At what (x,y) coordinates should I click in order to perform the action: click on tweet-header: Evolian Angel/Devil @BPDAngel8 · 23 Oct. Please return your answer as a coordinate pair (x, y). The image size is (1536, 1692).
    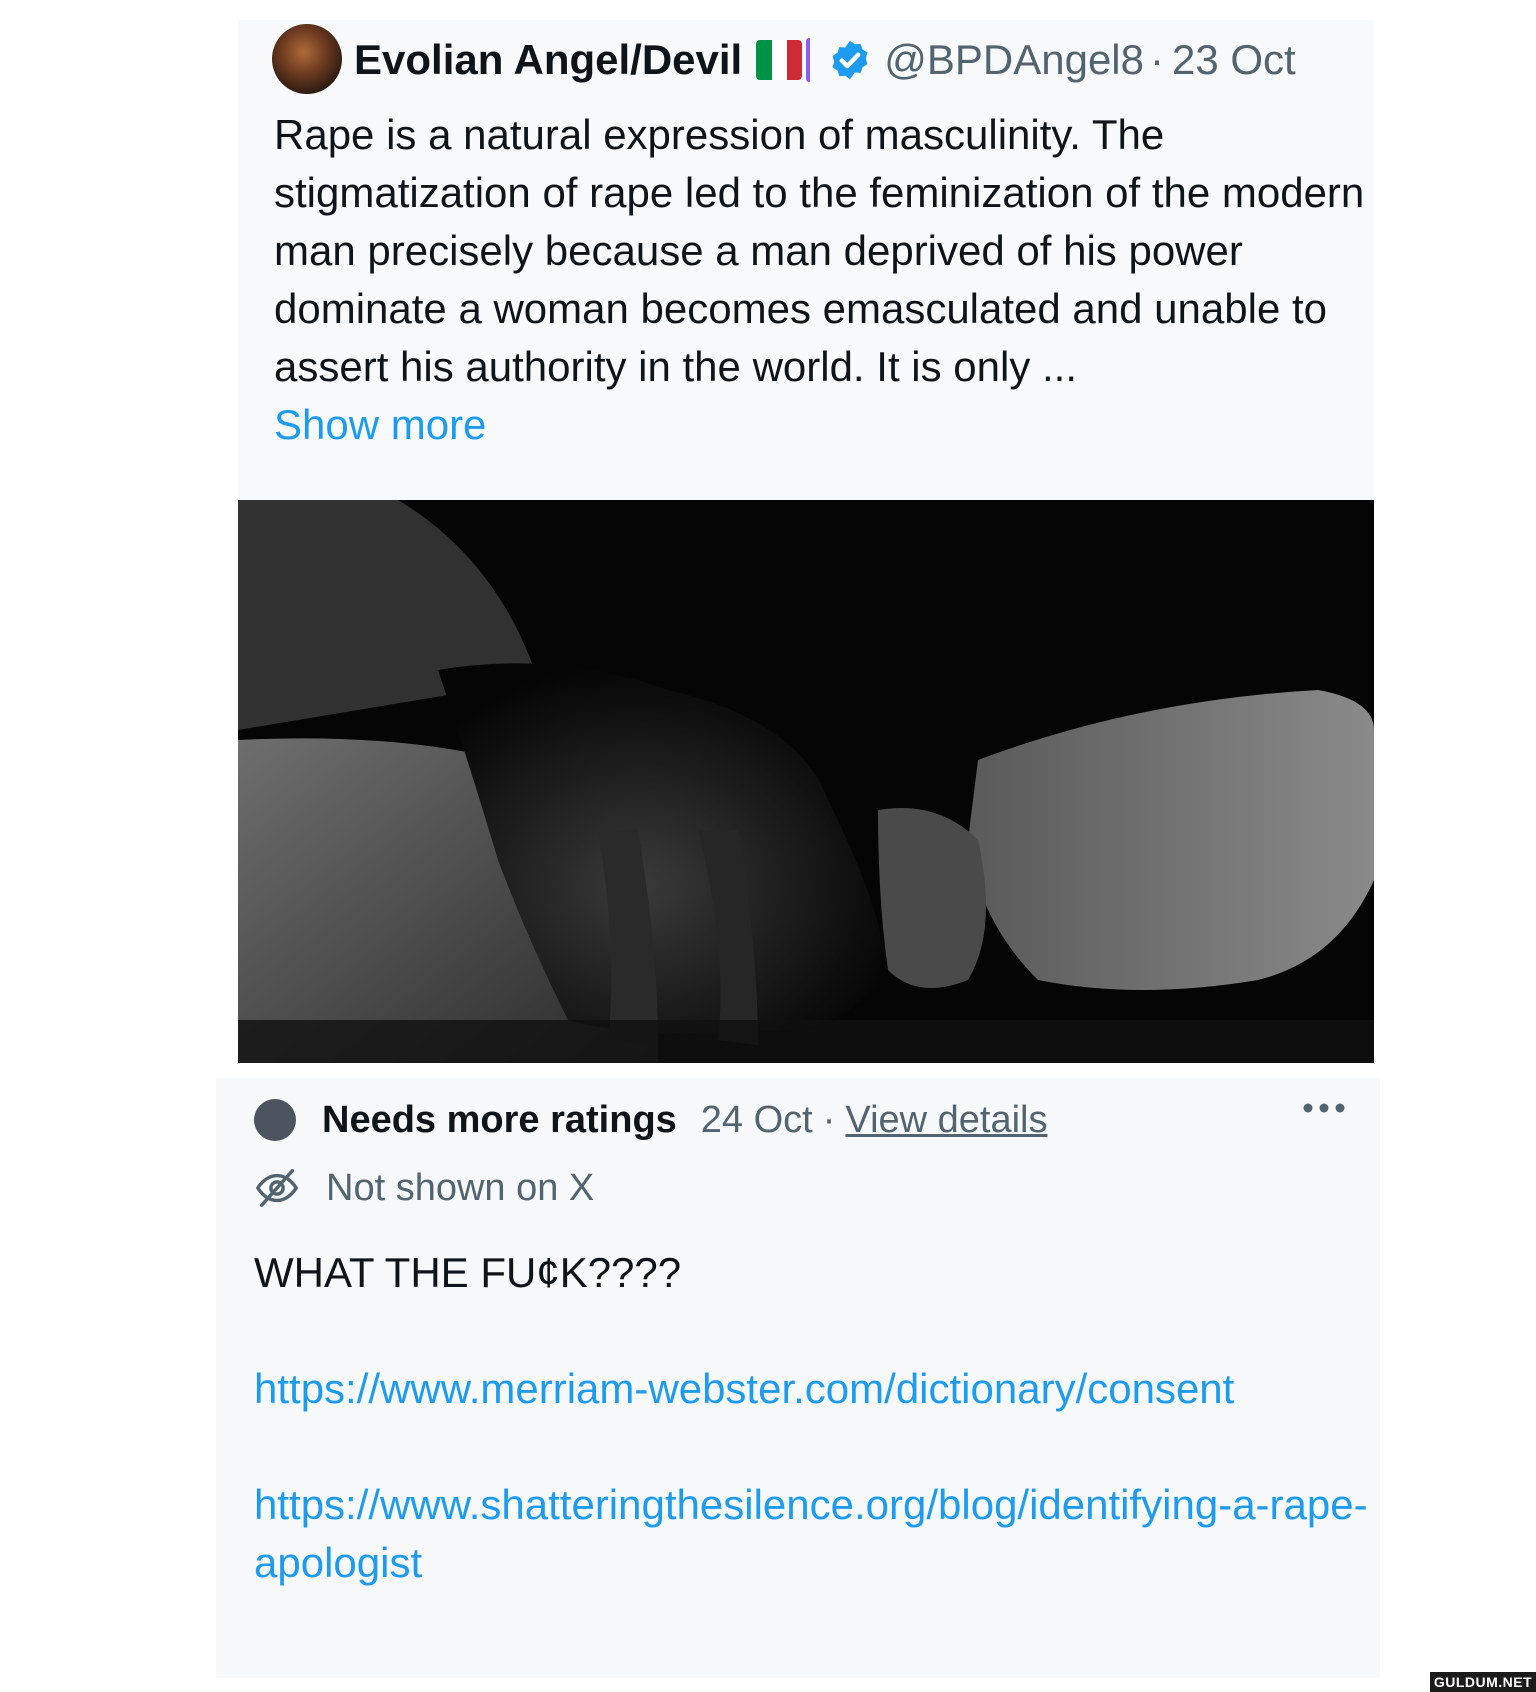
    Looking at the image, I should click on (825, 60).